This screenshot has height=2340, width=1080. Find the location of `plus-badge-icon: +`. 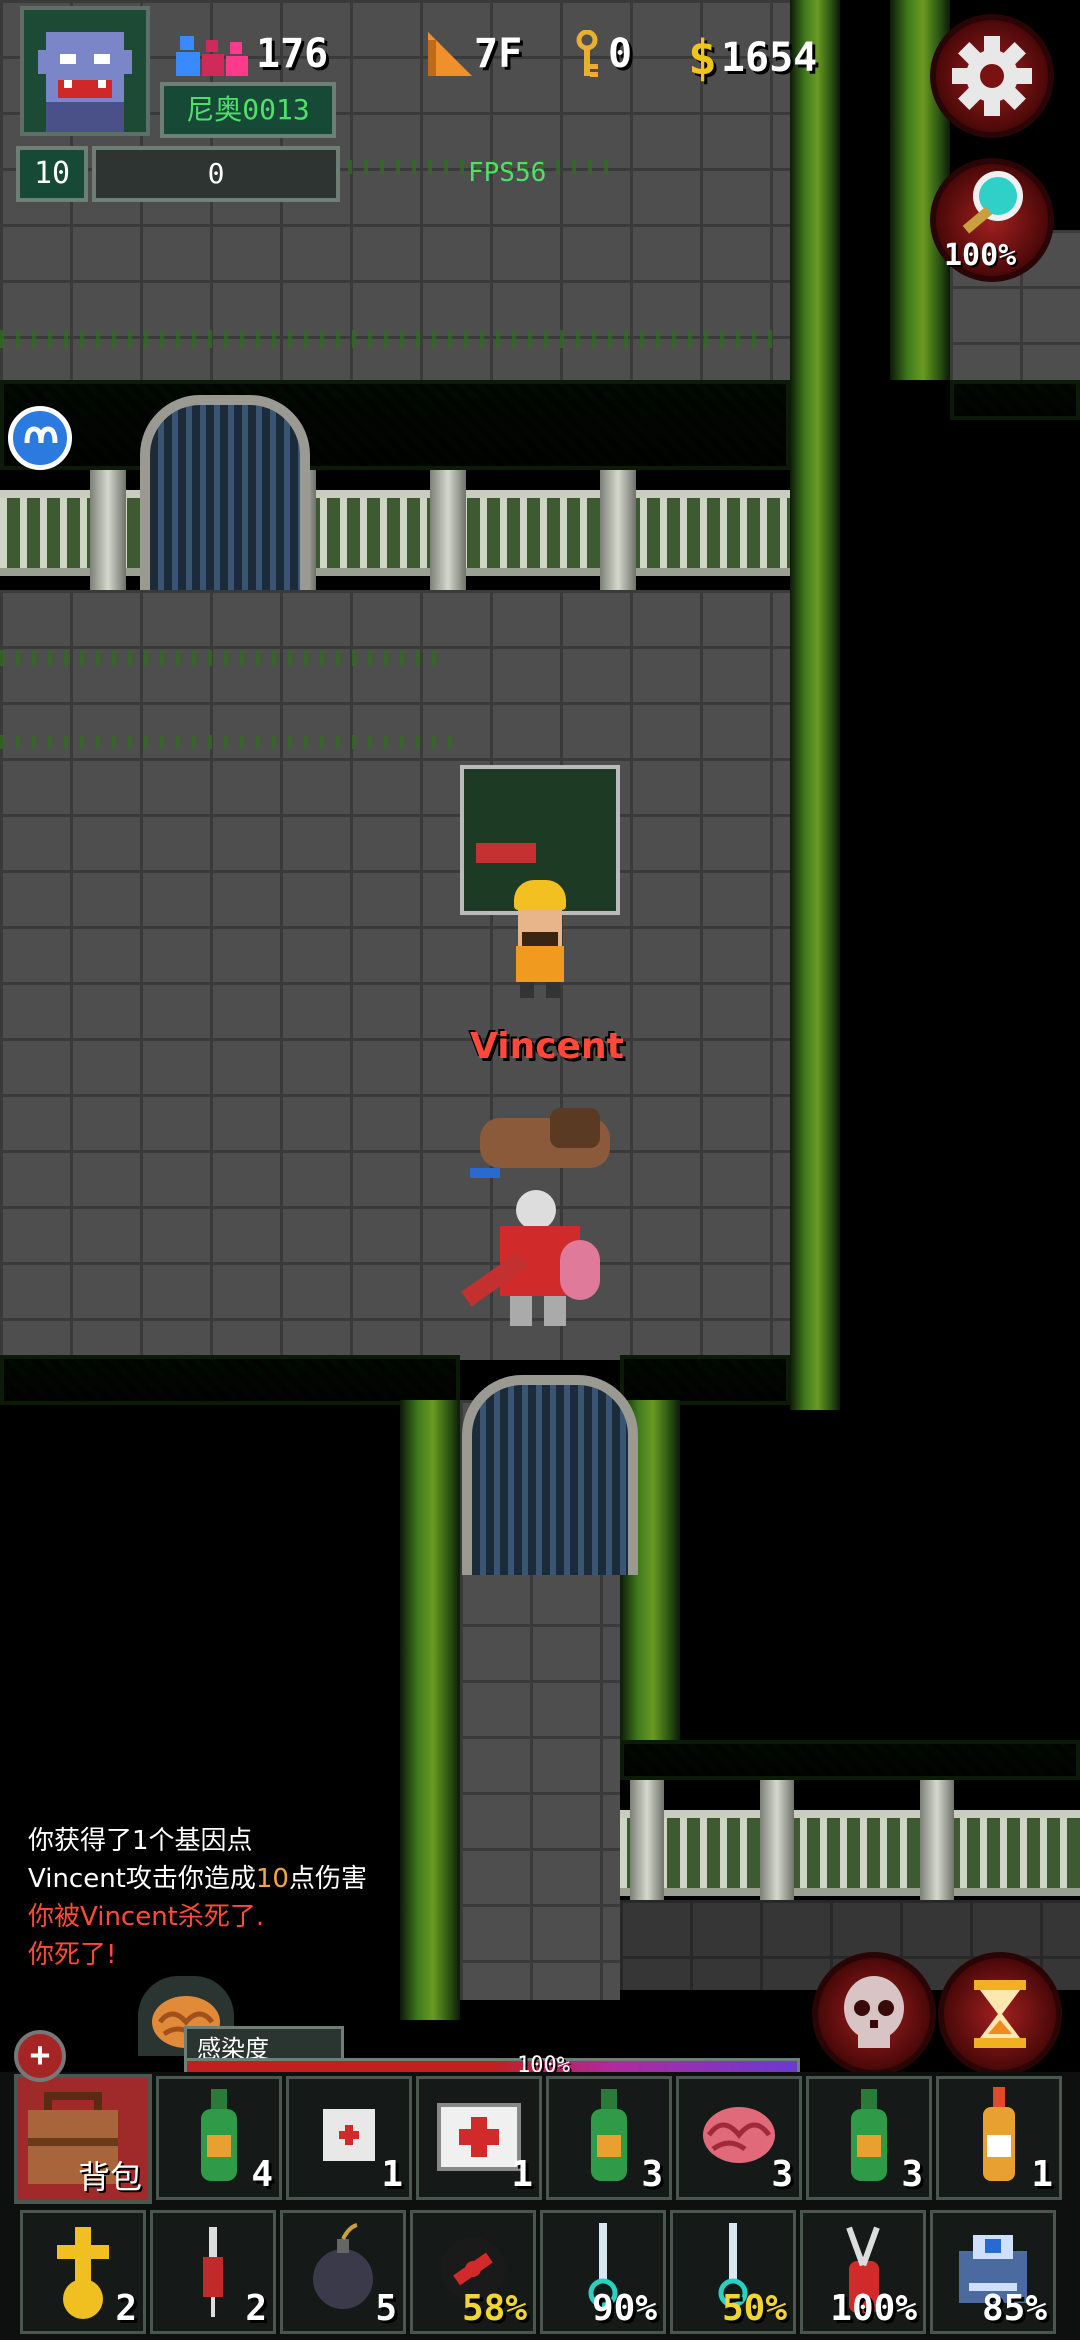

plus-badge-icon: + is located at coordinates (40, 2056).